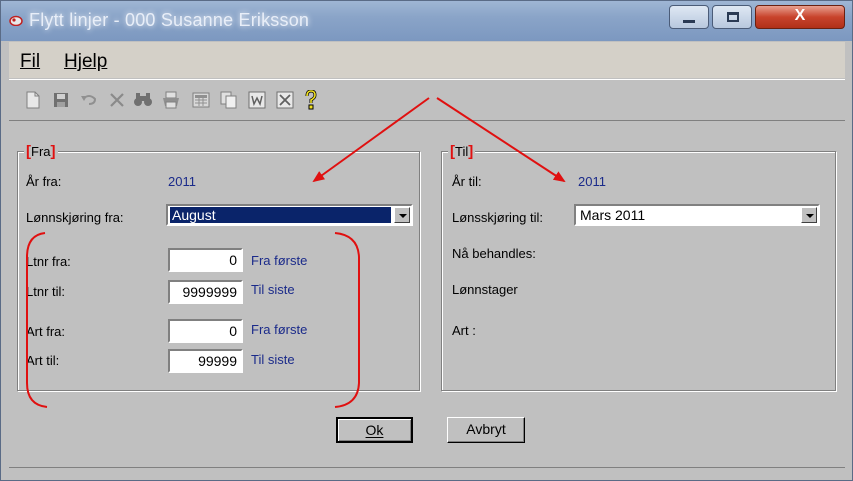  Describe the element at coordinates (697, 215) in the screenshot. I see `lonnsskjoring-til-select: Mars 2011` at that location.